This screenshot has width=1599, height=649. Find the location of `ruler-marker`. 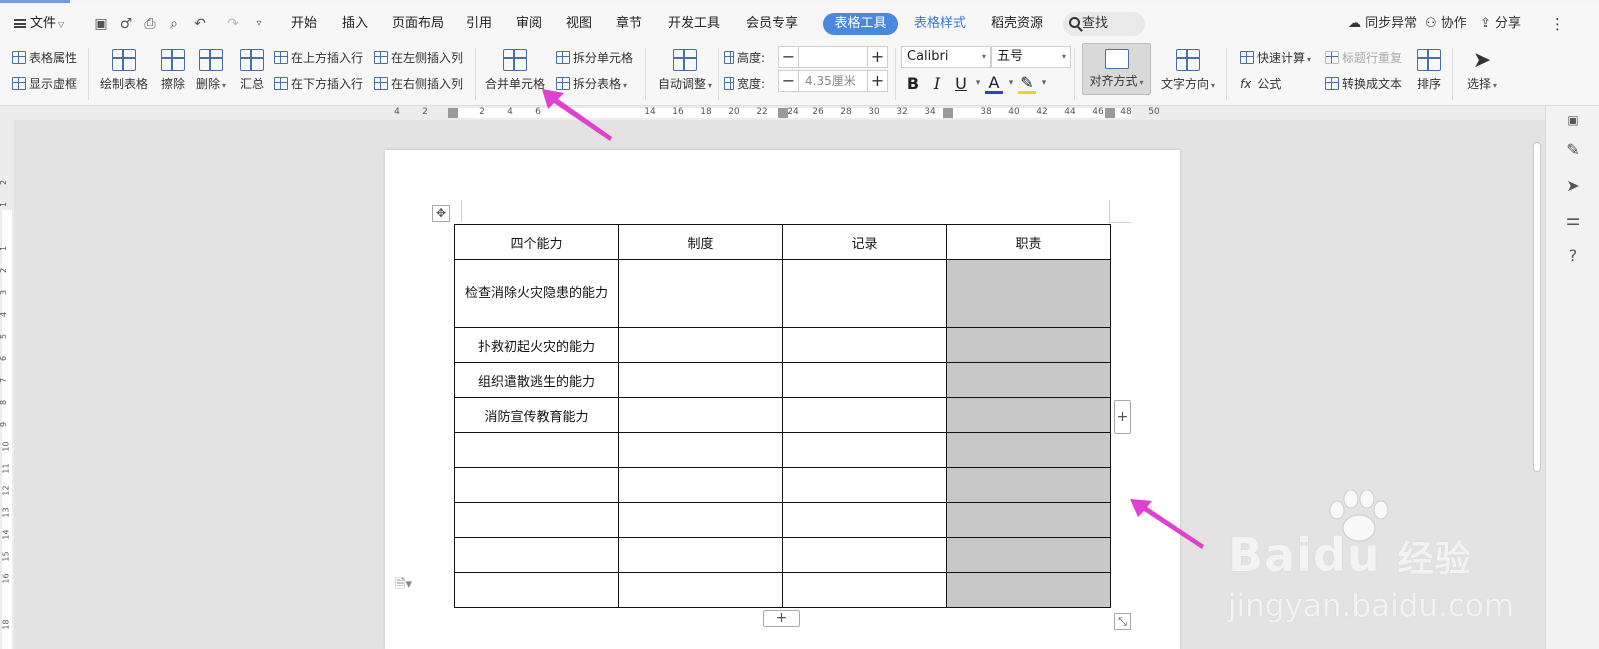

ruler-marker is located at coordinates (1110, 113).